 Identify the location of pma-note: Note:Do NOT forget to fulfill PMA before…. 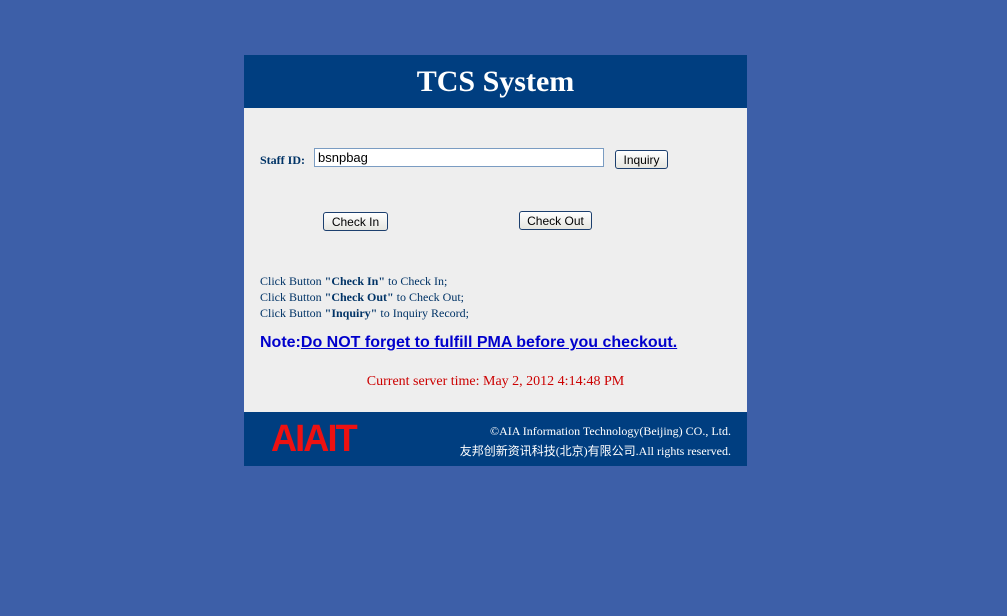
(468, 343).